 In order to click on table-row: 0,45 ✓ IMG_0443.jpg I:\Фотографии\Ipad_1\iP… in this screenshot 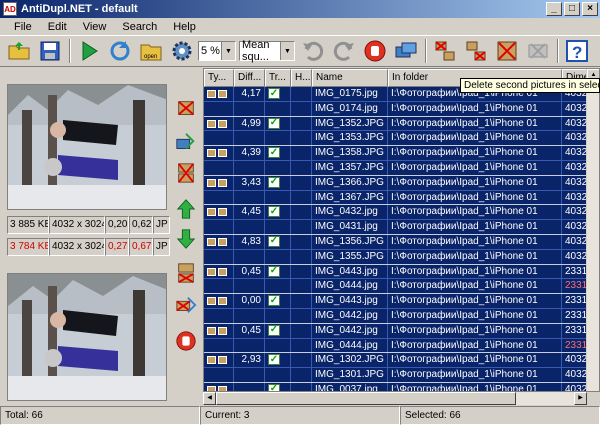, I will do `click(401, 272)`.